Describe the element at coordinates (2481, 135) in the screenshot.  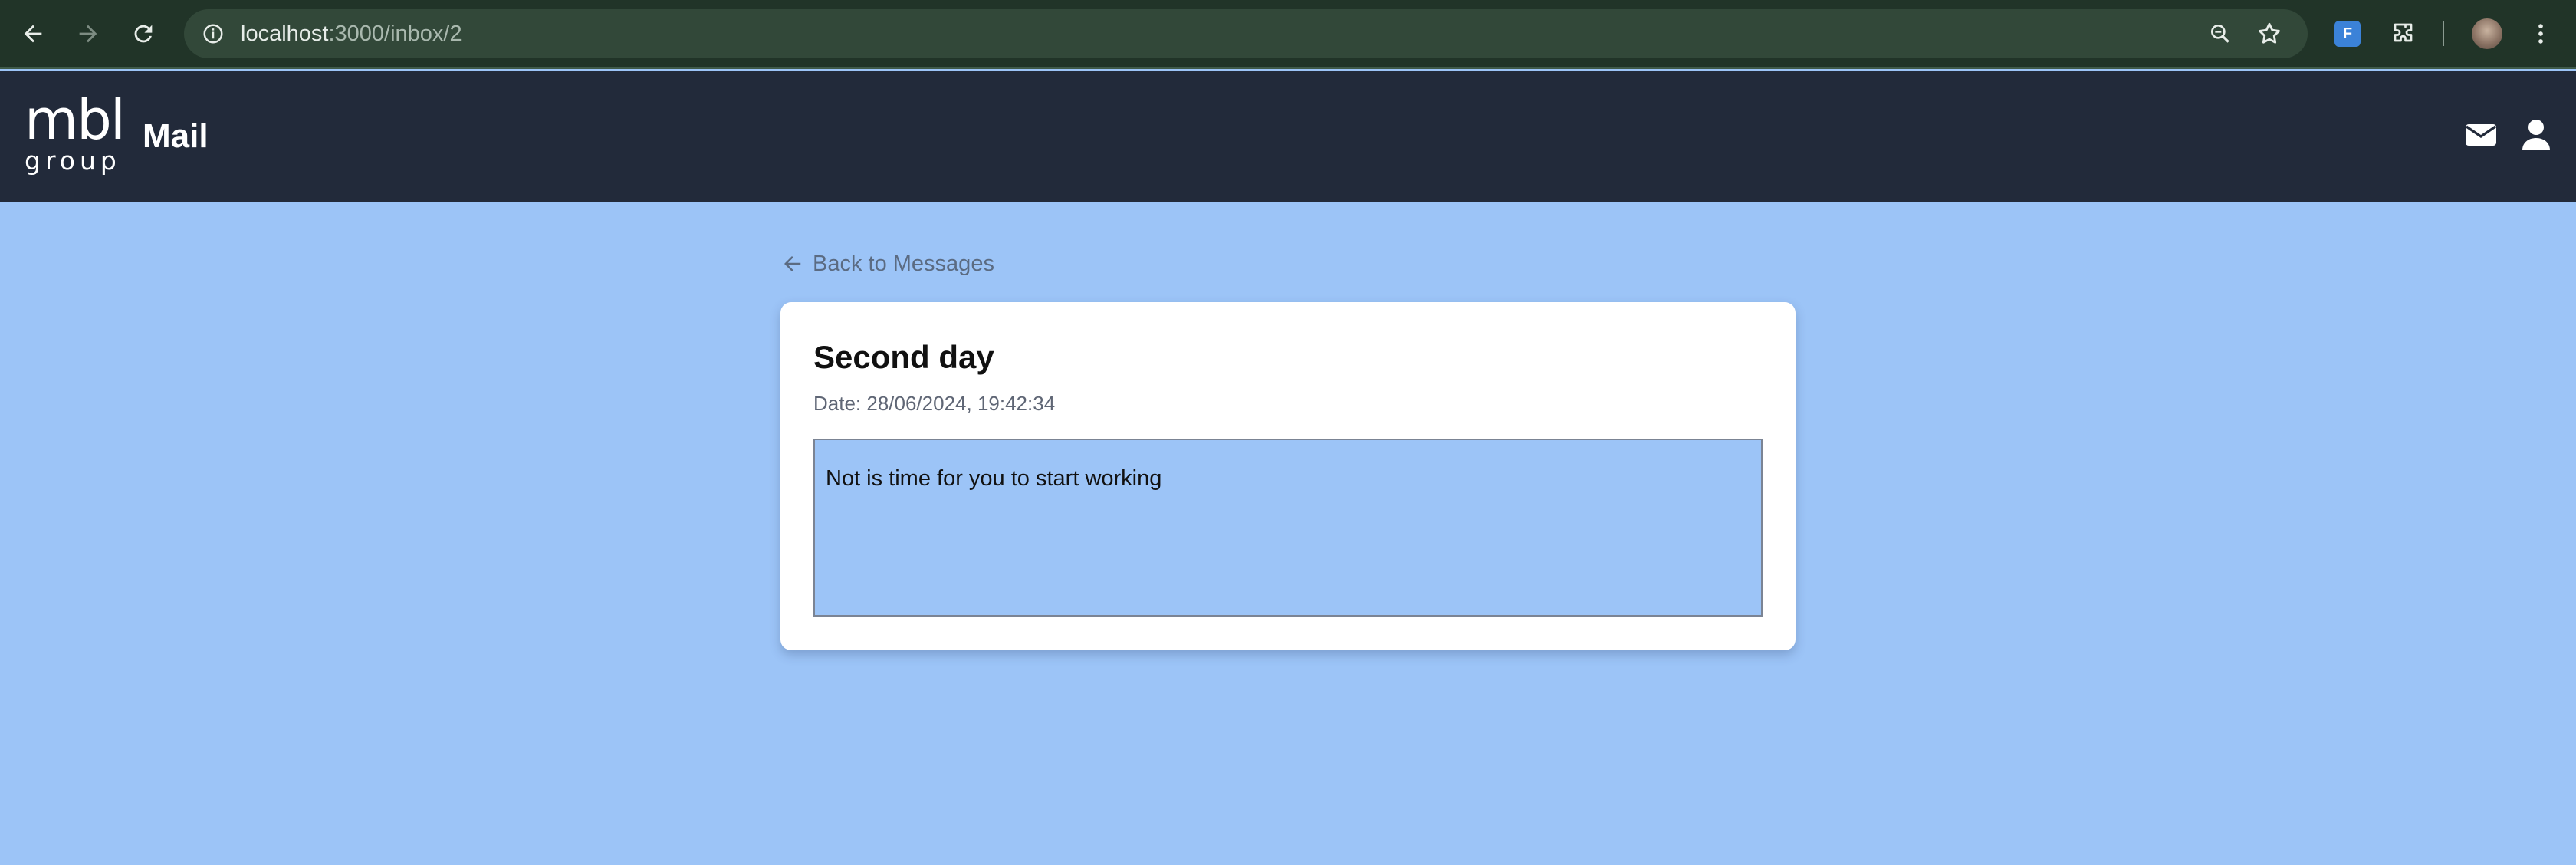
I see `envelope-icon` at that location.